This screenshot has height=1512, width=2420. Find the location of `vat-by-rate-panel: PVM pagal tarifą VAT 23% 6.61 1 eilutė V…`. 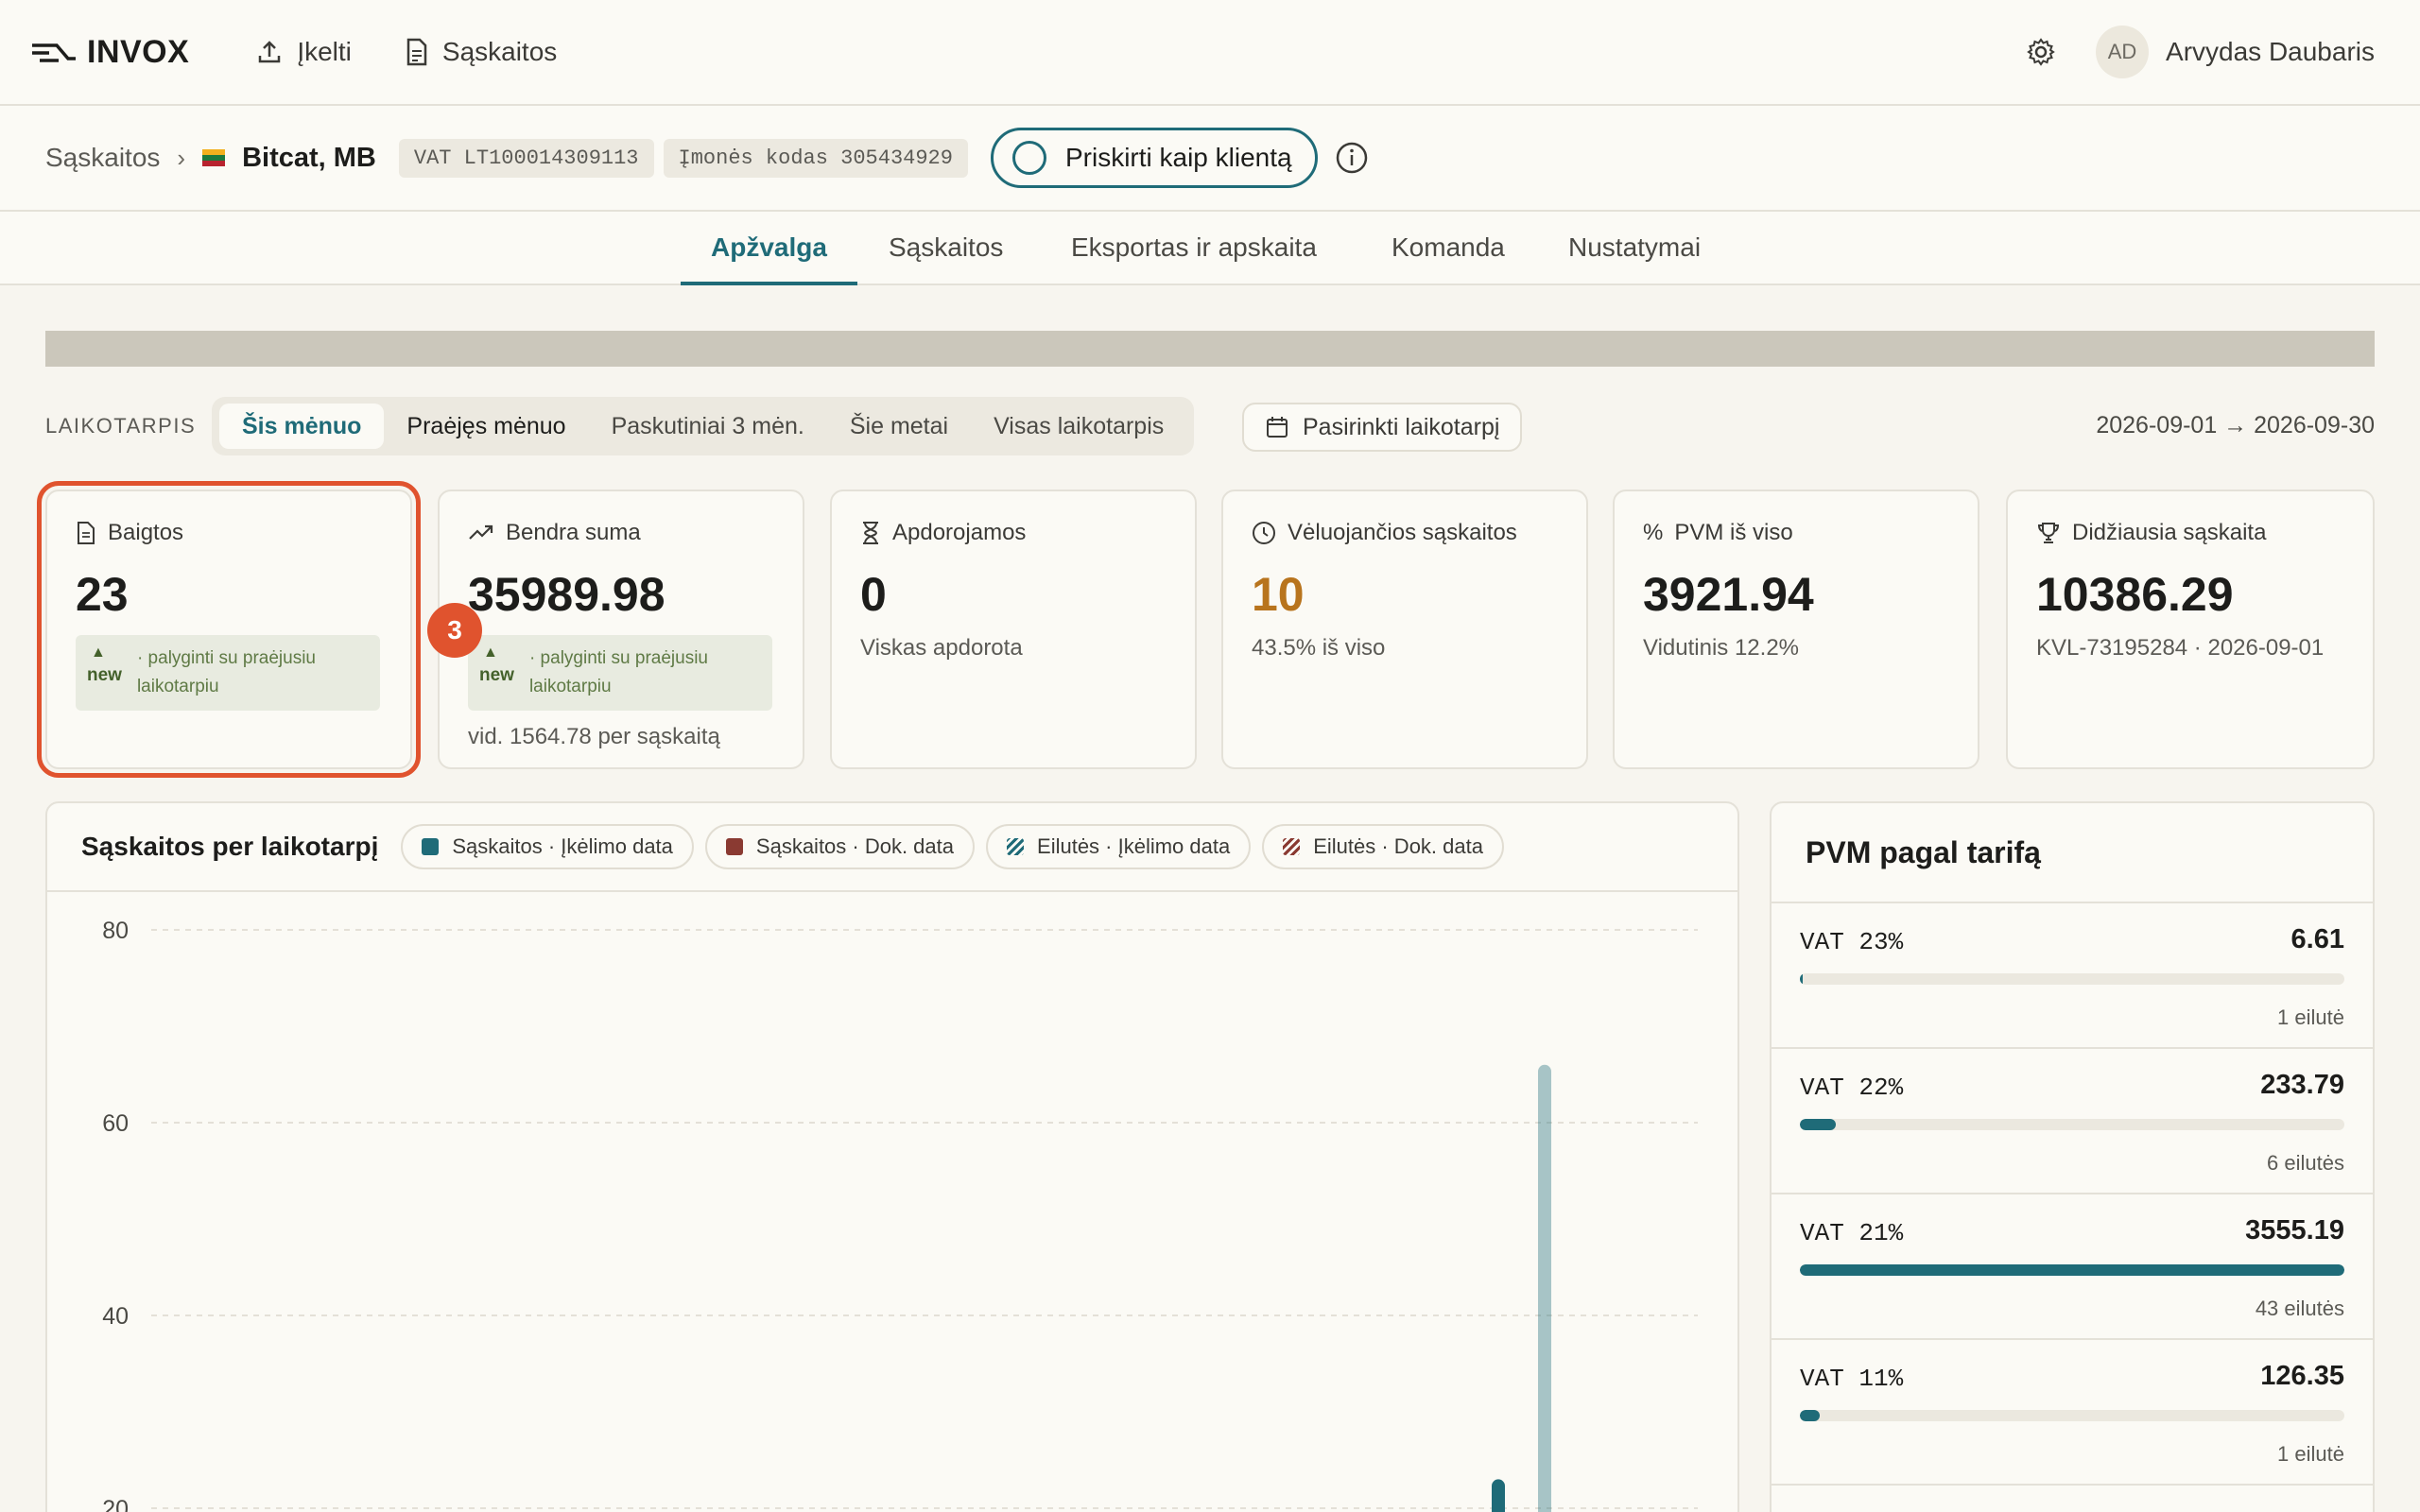

vat-by-rate-panel: PVM pagal tarifą VAT 23% 6.61 1 eilutė V… is located at coordinates (2072, 1156).